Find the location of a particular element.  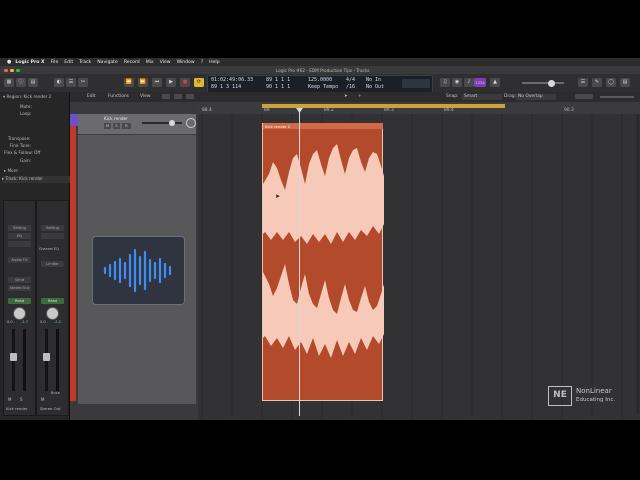

mixer-button: ☰ is located at coordinates (71, 82).